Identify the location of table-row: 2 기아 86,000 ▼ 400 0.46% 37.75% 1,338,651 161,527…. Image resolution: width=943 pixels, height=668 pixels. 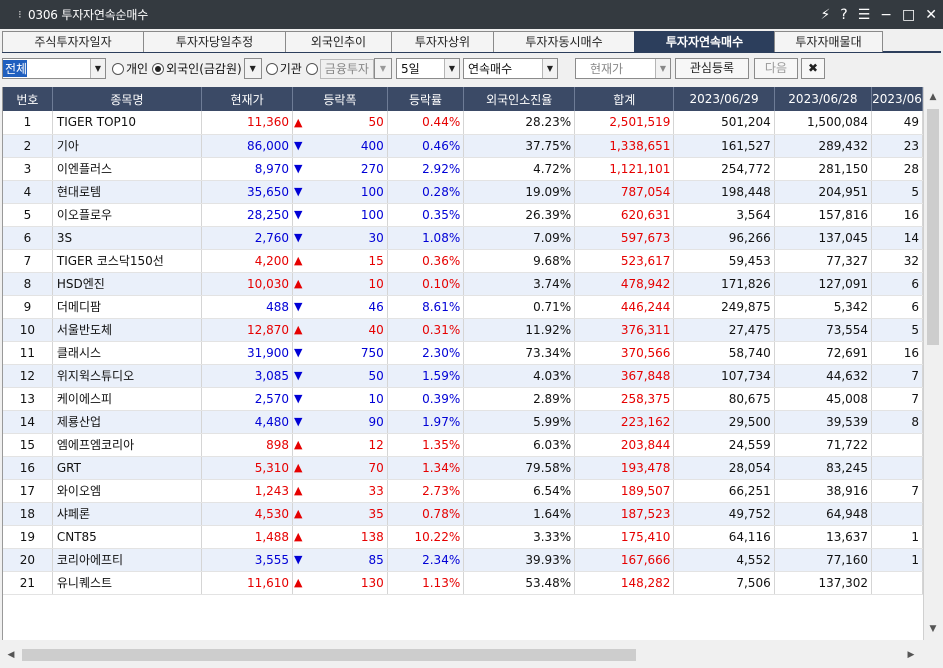
(463, 146).